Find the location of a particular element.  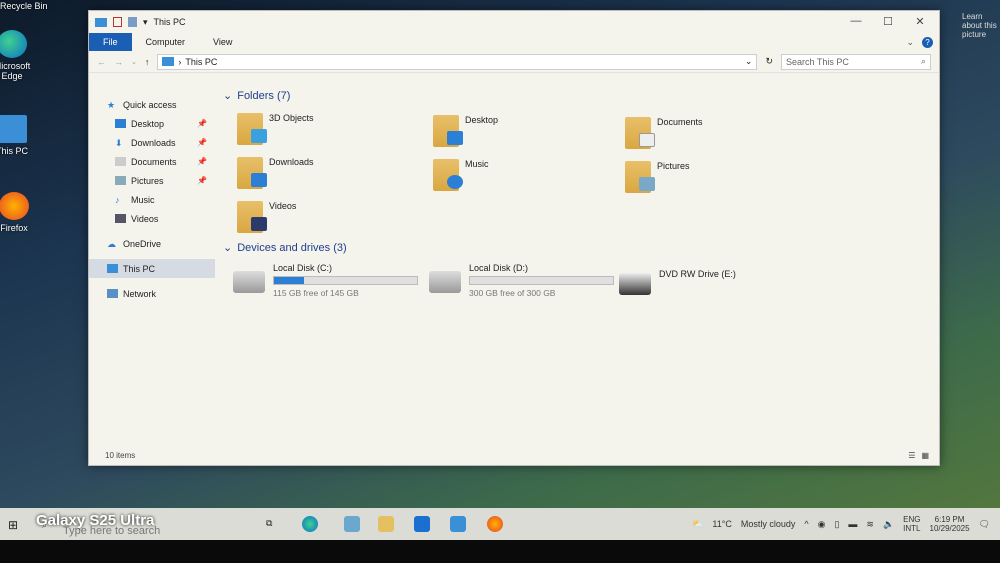

close-button: ✕ is located at coordinates (920, 21).